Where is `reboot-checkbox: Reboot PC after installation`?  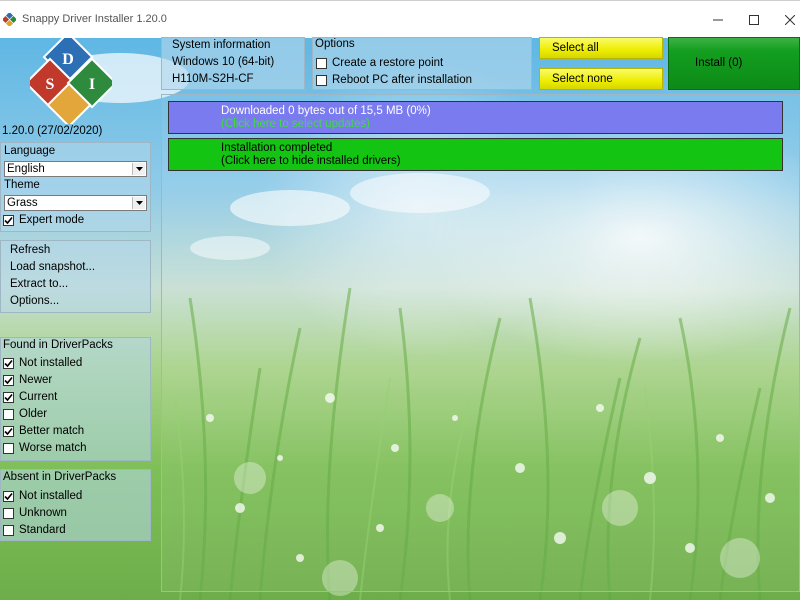
reboot-checkbox: Reboot PC after installation is located at coordinates (394, 80).